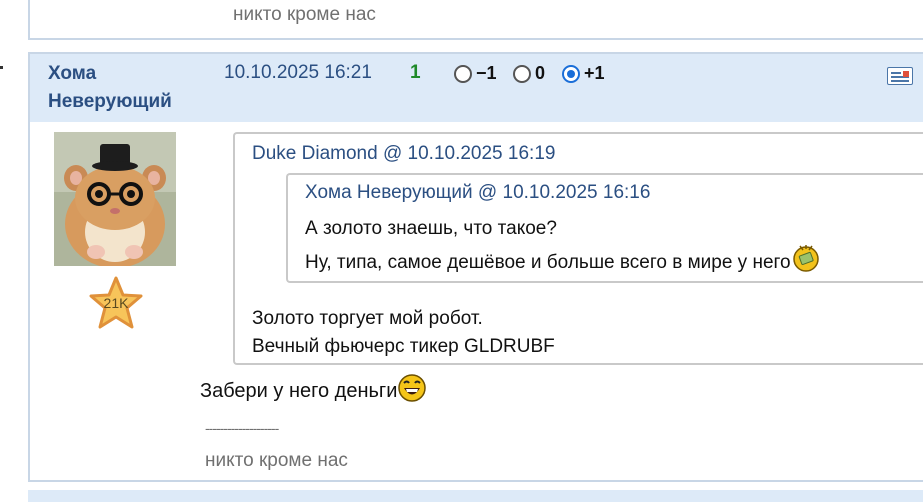 This screenshot has height=502, width=923. Describe the element at coordinates (389, 192) in the screenshot. I see `nested-quote-author-link: Хома Неверующий` at that location.